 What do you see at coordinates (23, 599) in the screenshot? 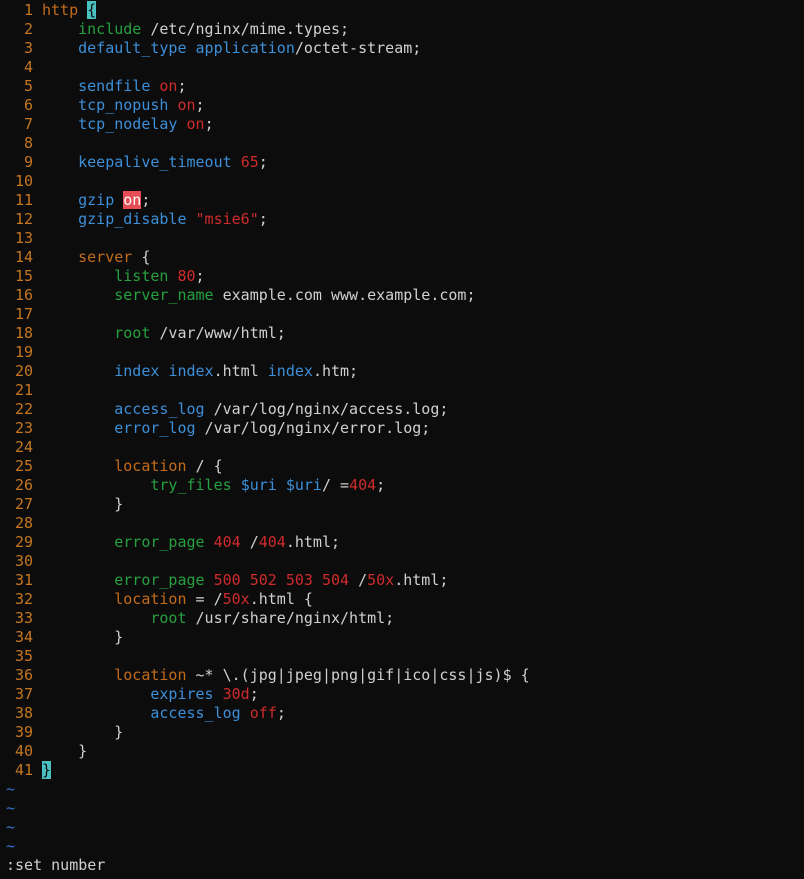
I see `line-number: 32` at bounding box center [23, 599].